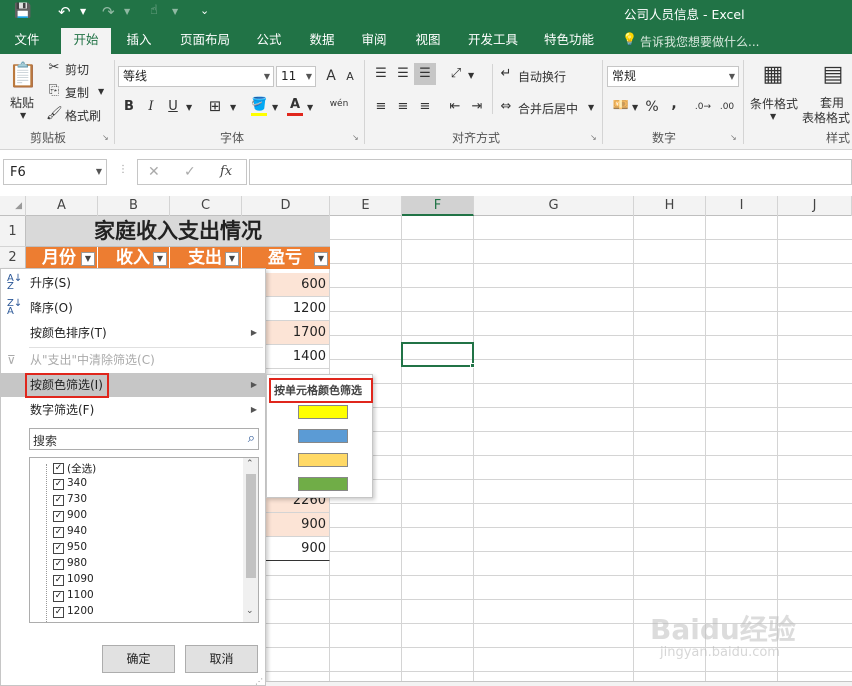  I want to click on menu-number-filter: 数字筛选(F) ▶, so click(133, 410).